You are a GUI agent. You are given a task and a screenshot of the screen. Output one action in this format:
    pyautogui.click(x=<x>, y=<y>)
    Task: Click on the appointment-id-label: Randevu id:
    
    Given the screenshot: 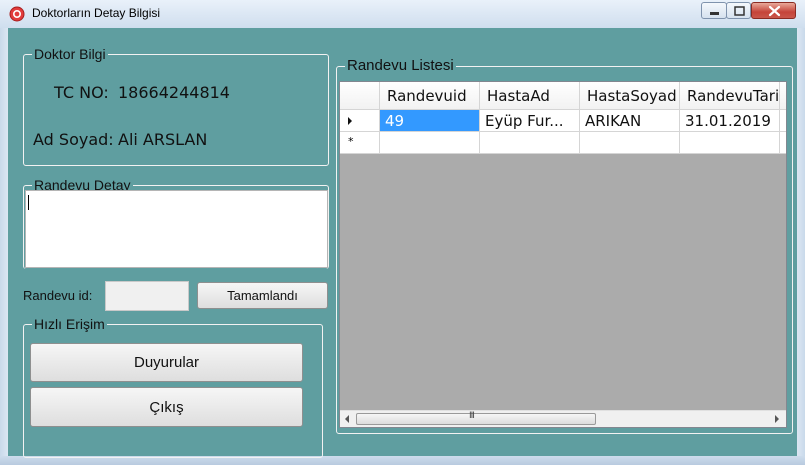 What is the action you would take?
    pyautogui.click(x=58, y=295)
    